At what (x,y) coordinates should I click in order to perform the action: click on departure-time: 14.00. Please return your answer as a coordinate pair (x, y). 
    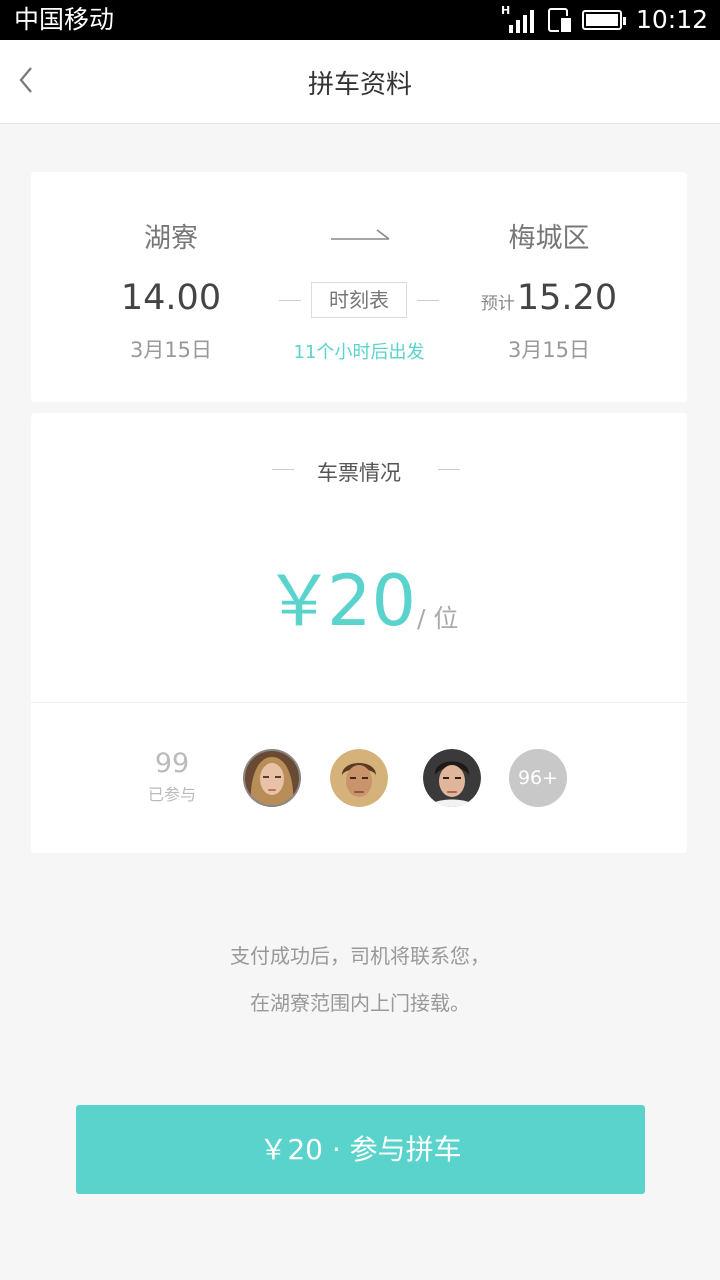
    Looking at the image, I should click on (171, 298).